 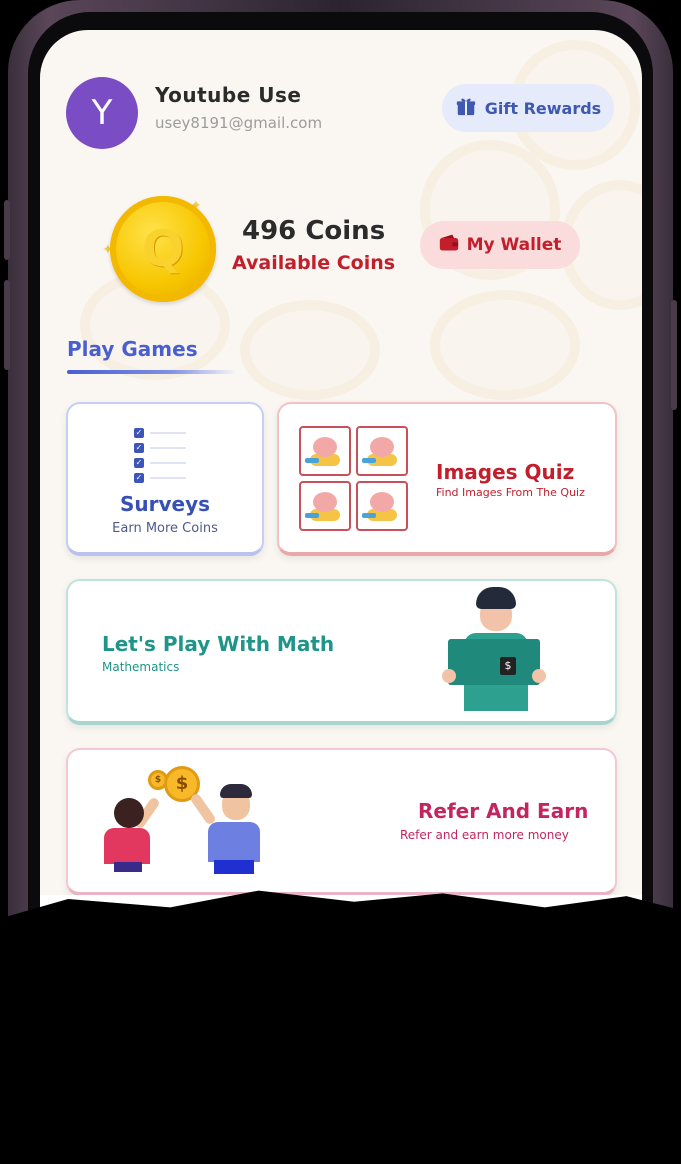 I want to click on avatar: Y, so click(x=102, y=113).